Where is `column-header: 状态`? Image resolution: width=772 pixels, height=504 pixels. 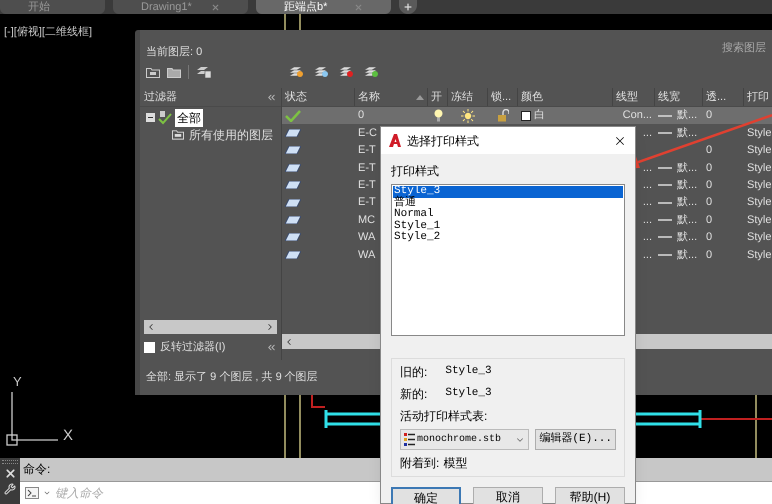
column-header: 状态 is located at coordinates (318, 97).